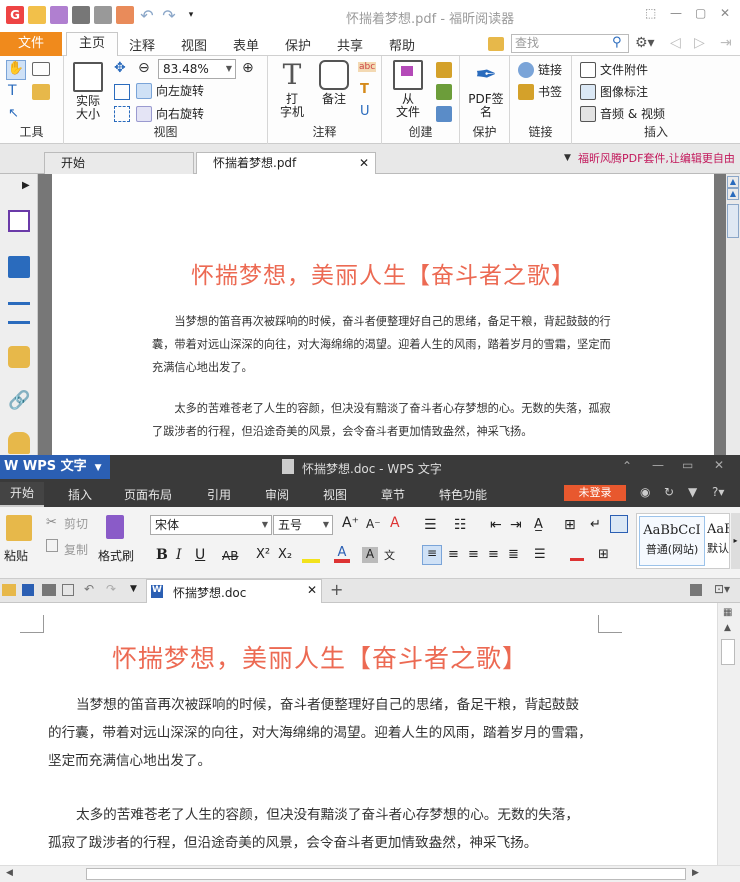 The height and width of the screenshot is (882, 740). Describe the element at coordinates (277, 494) in the screenshot. I see `wps-tab-review: 审阅` at that location.